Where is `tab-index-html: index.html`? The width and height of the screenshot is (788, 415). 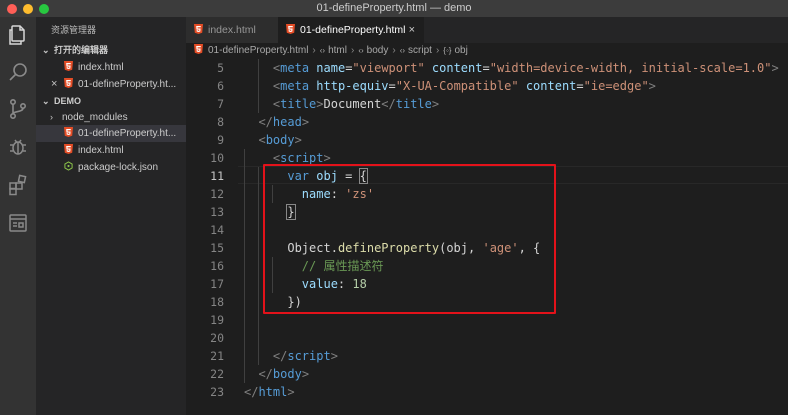
tab-index-html: index.html is located at coordinates (232, 30).